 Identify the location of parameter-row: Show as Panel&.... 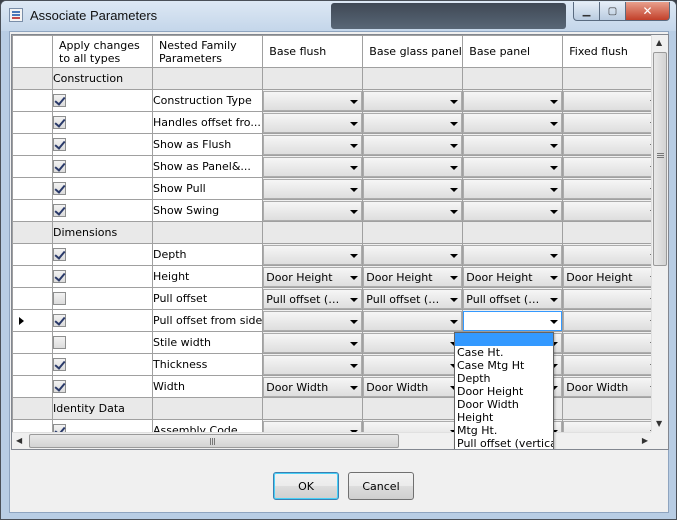
(338, 166).